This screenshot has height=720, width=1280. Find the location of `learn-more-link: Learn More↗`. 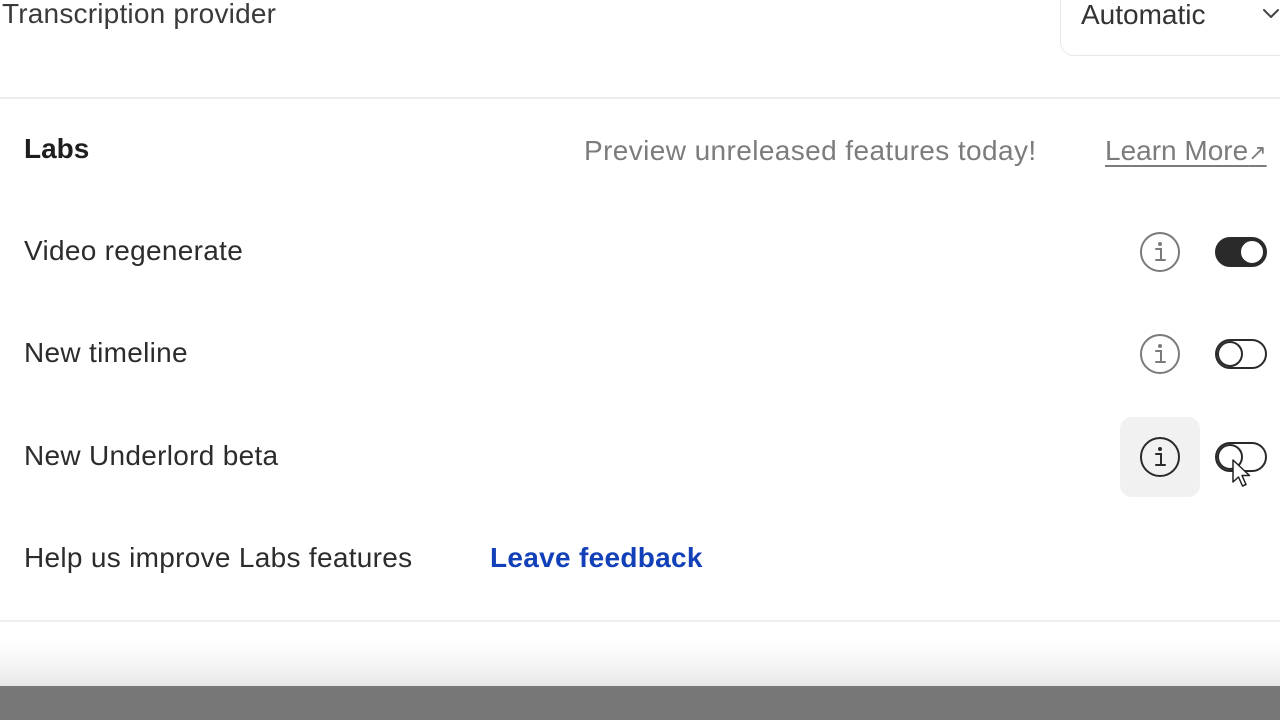

learn-more-link: Learn More↗ is located at coordinates (1186, 152).